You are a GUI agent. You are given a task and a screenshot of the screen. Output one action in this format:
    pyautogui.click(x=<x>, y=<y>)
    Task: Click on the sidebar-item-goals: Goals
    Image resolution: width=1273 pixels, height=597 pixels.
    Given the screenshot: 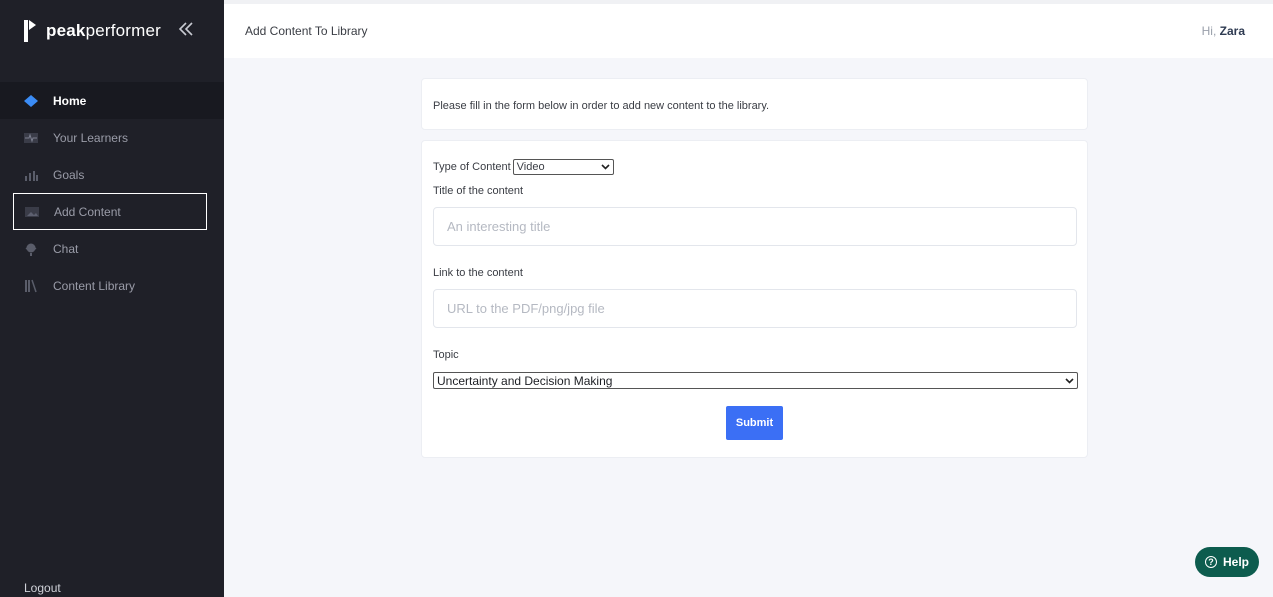 What is the action you would take?
    pyautogui.click(x=112, y=174)
    